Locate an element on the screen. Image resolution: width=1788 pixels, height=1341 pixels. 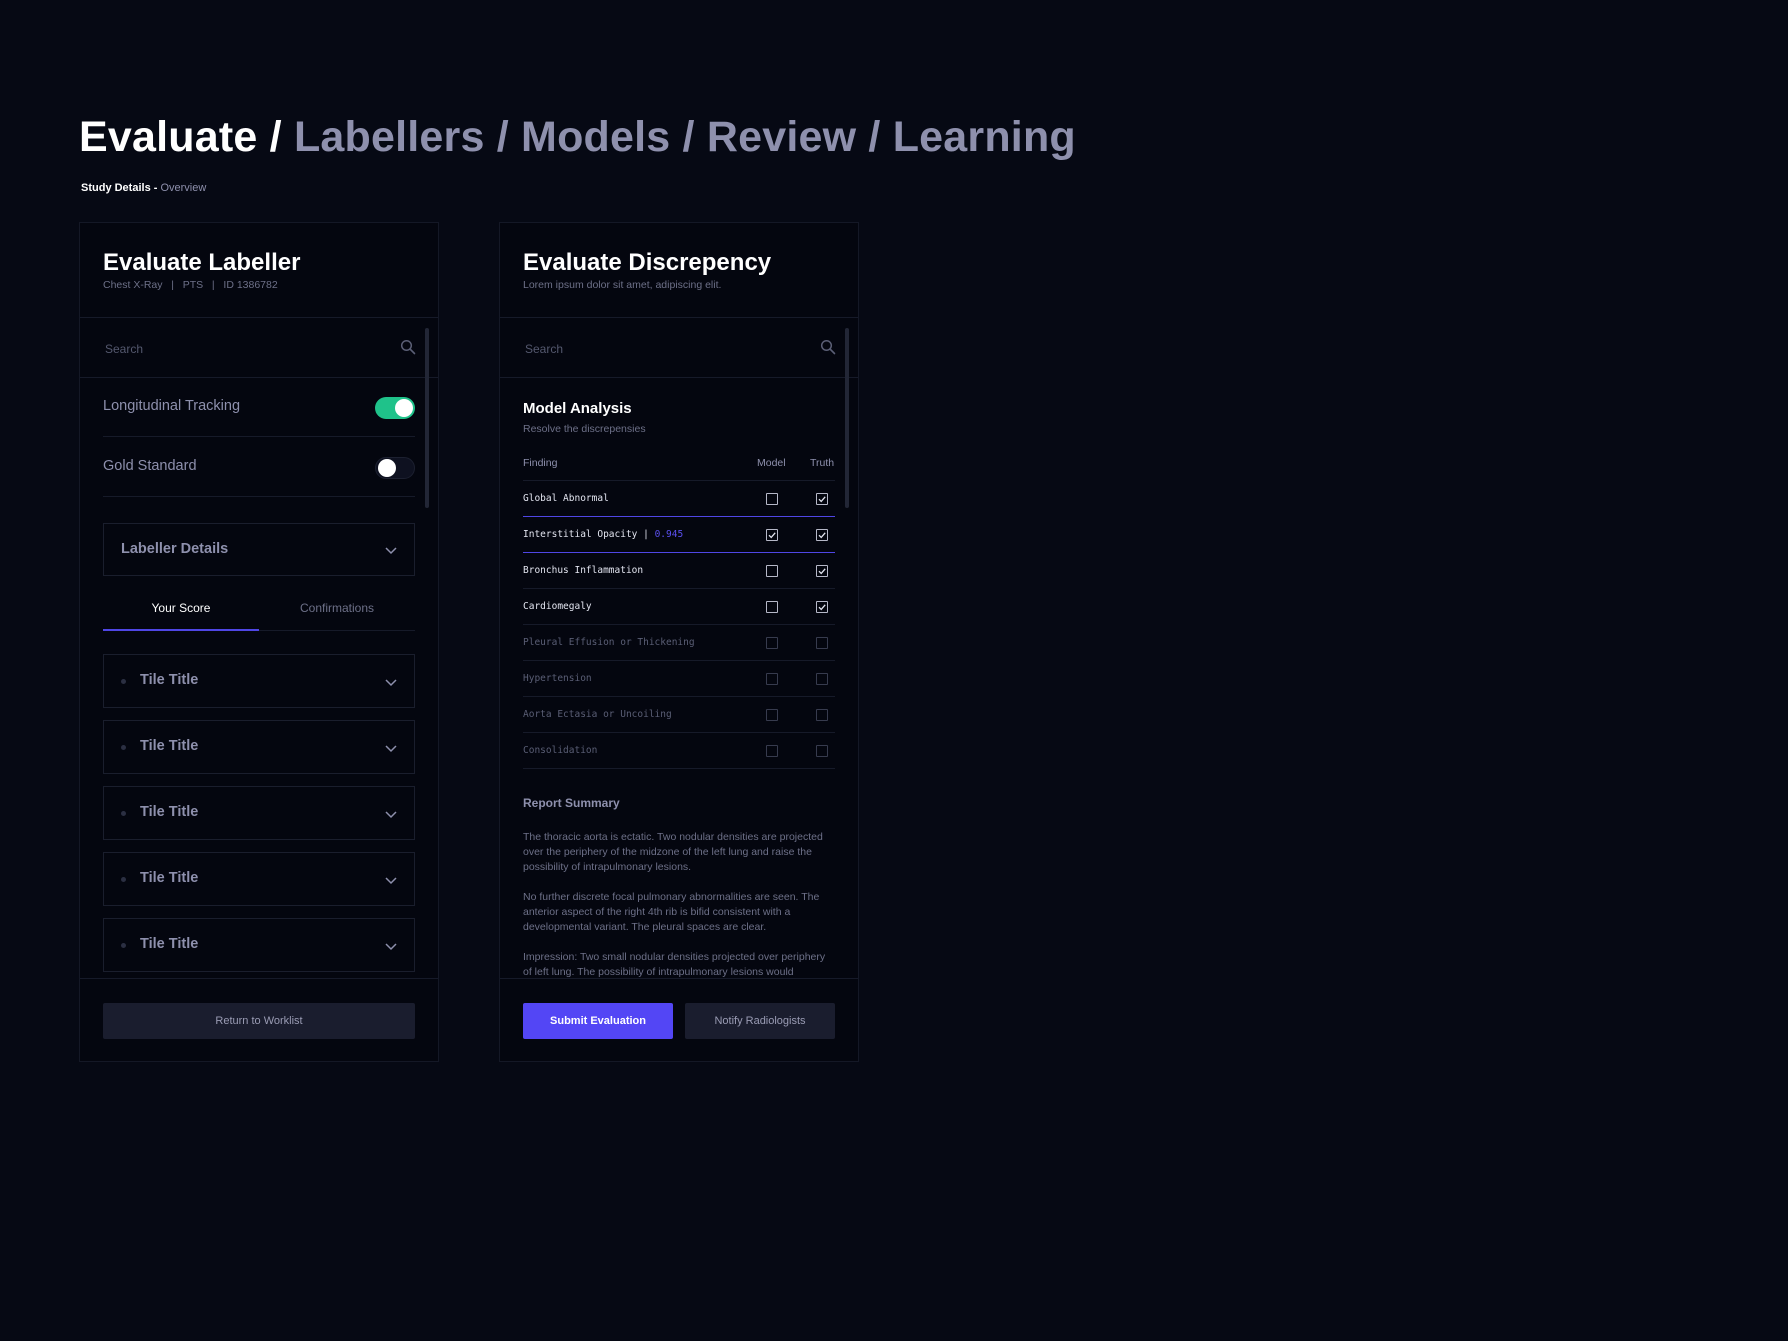
table-row: Interstitial Opacity | 0.945 is located at coordinates (679, 535).